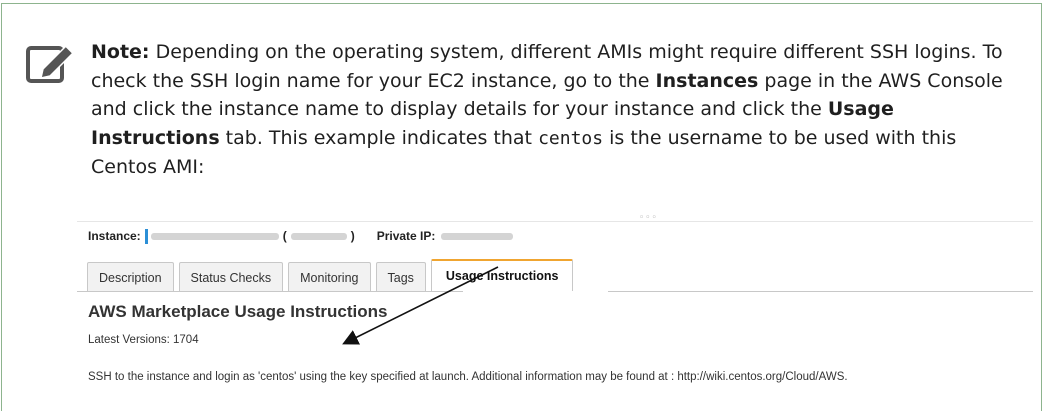 The width and height of the screenshot is (1044, 411). I want to click on note-label: Note:, so click(120, 52).